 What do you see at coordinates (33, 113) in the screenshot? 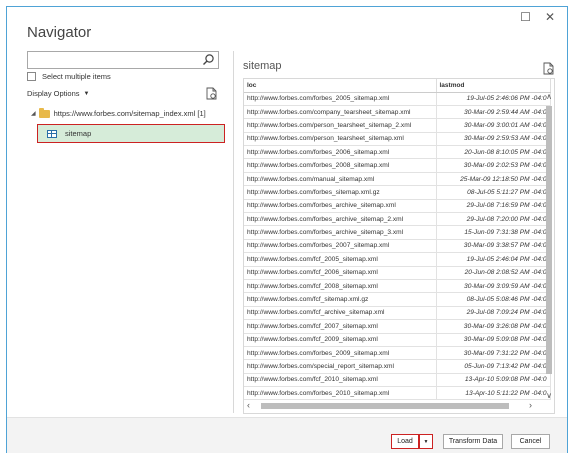
I see `collapse-triangle-icon: ◢` at bounding box center [33, 113].